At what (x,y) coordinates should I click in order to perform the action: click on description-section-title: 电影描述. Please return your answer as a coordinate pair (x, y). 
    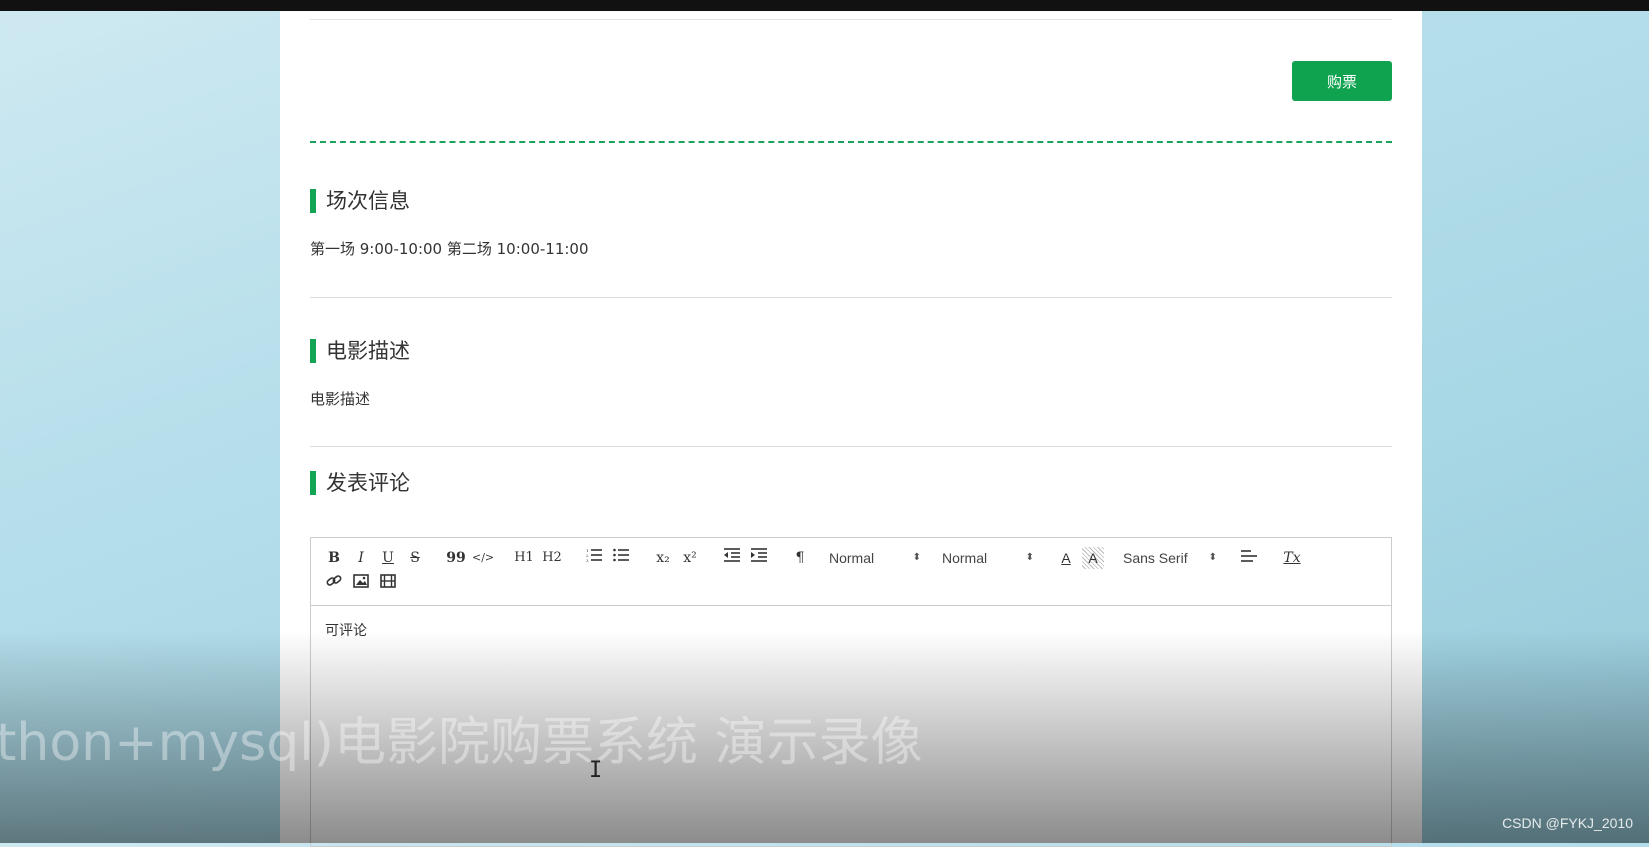
    Looking at the image, I should click on (360, 351).